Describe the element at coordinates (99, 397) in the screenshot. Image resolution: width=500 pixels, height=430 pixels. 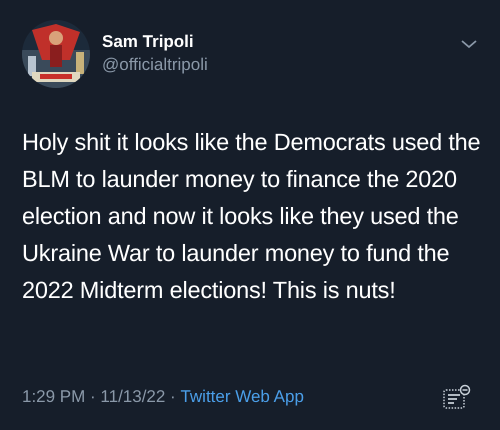
I see `tweet-timestamp: 1:29 PM · 11/13/22 ·` at that location.